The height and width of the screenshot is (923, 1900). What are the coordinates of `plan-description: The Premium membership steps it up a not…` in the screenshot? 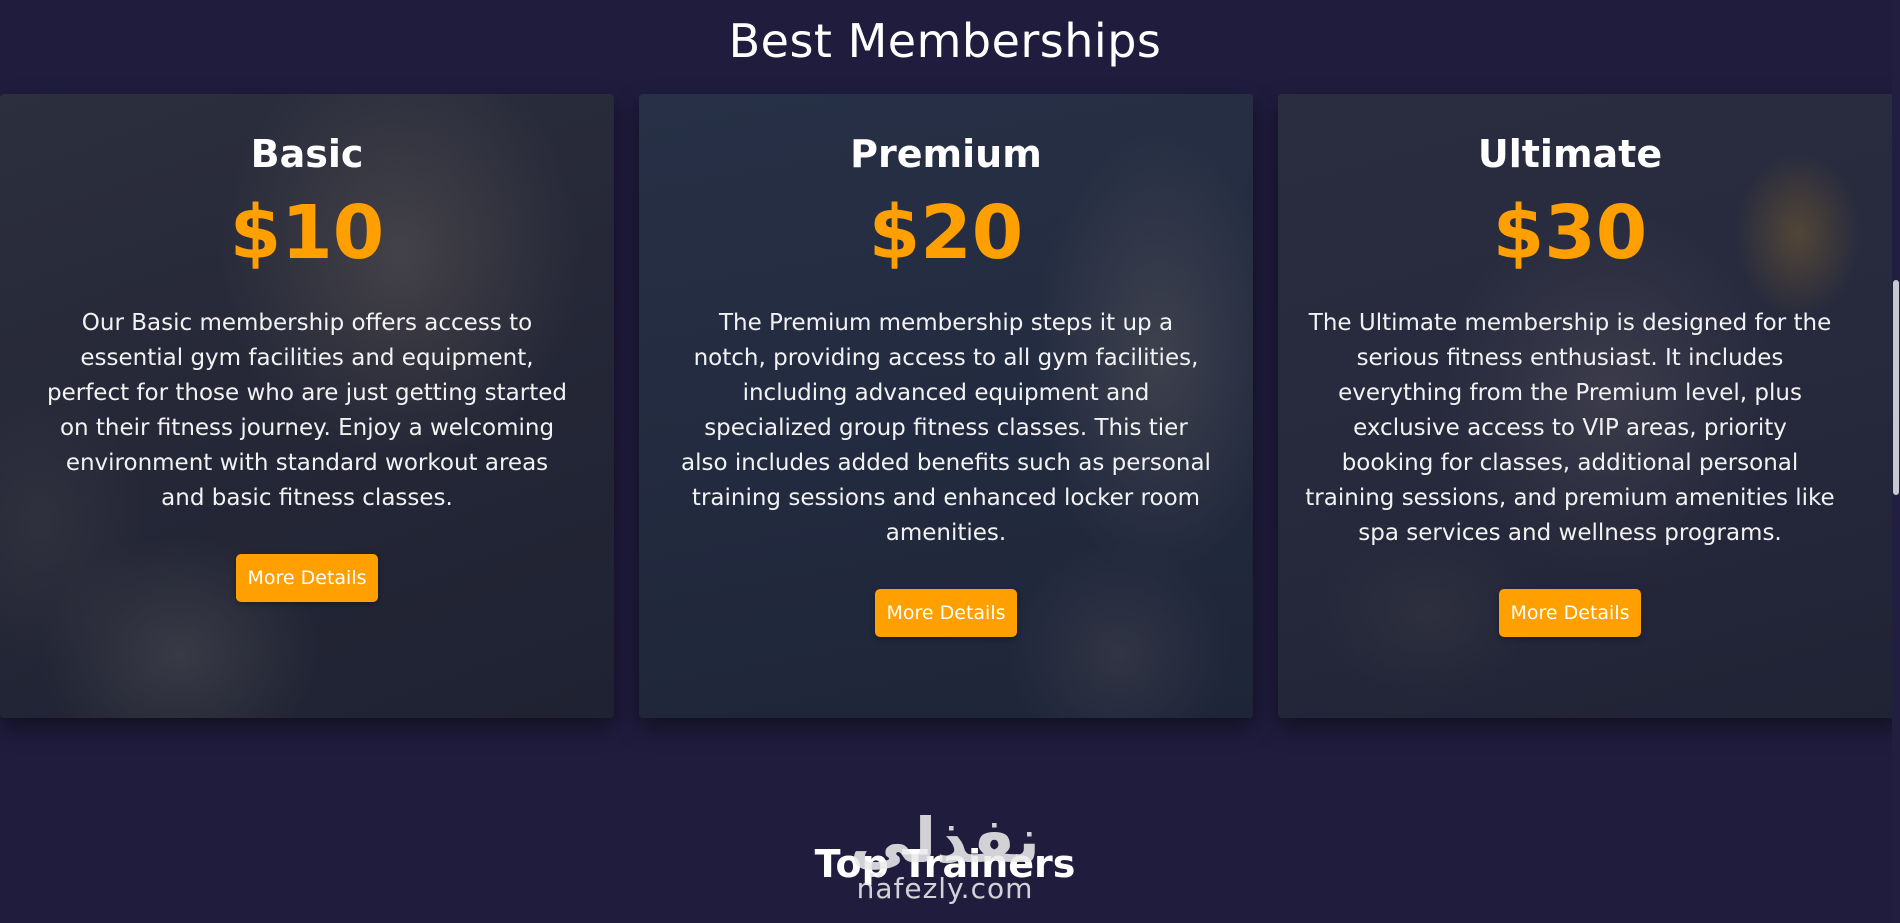 It's located at (946, 428).